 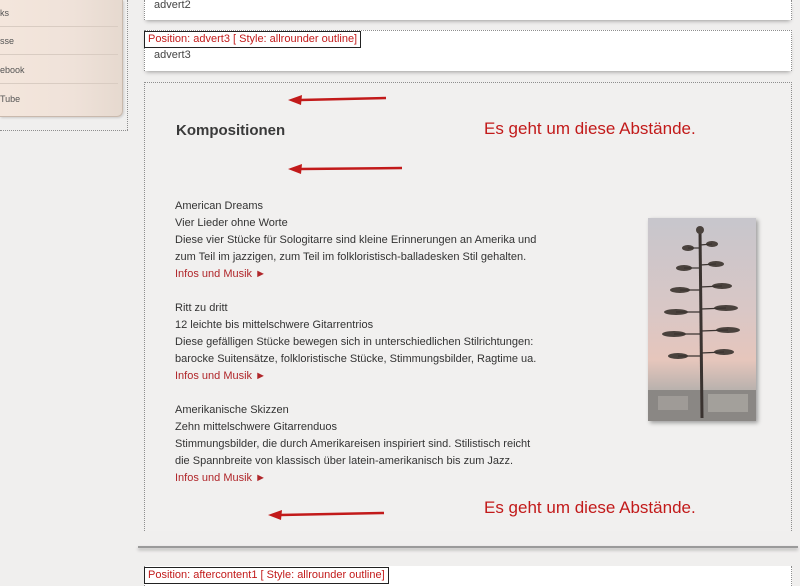 What do you see at coordinates (10, 99) in the screenshot?
I see `sidebar-item-label: Tube` at bounding box center [10, 99].